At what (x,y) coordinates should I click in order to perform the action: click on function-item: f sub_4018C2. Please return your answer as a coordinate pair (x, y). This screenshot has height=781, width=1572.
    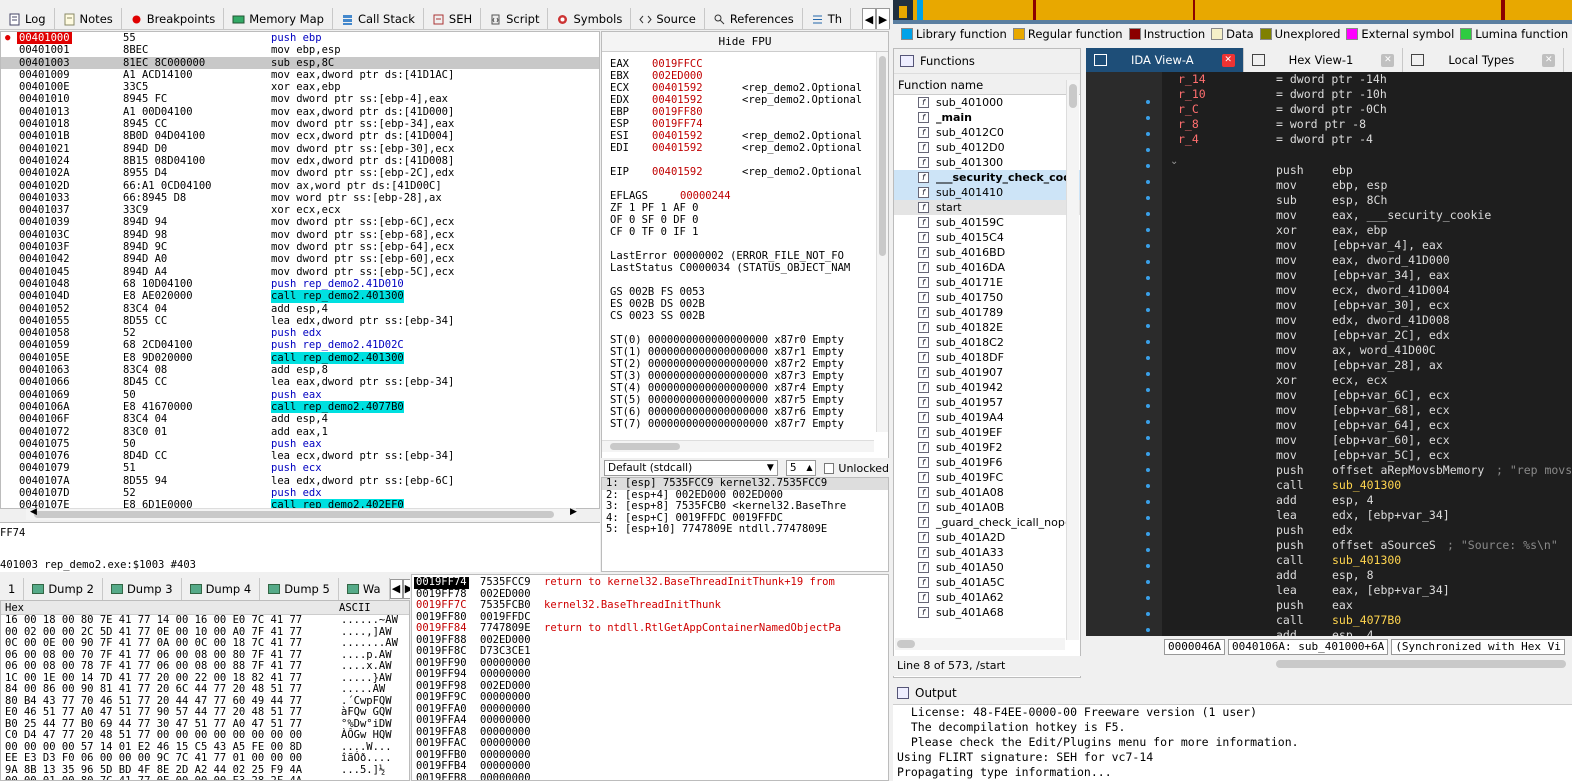
    Looking at the image, I should click on (987, 342).